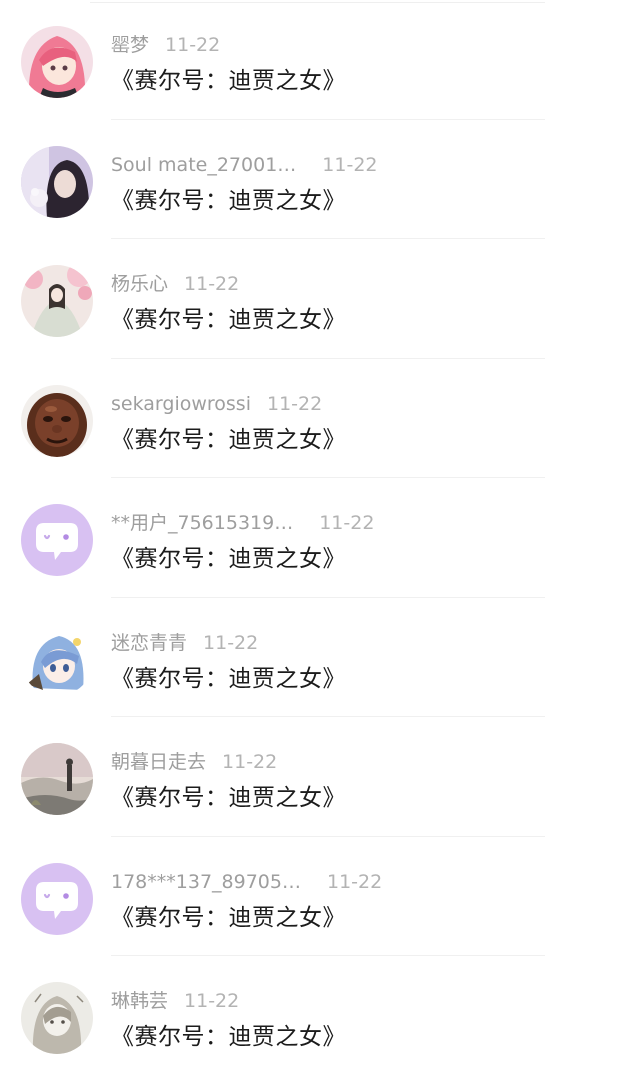 The height and width of the screenshot is (1065, 640). What do you see at coordinates (130, 45) in the screenshot?
I see `username: 罂梦` at bounding box center [130, 45].